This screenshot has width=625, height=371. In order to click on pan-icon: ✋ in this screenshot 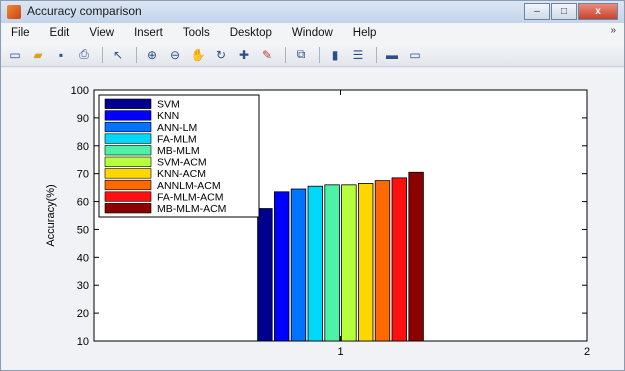, I will do `click(198, 55)`.